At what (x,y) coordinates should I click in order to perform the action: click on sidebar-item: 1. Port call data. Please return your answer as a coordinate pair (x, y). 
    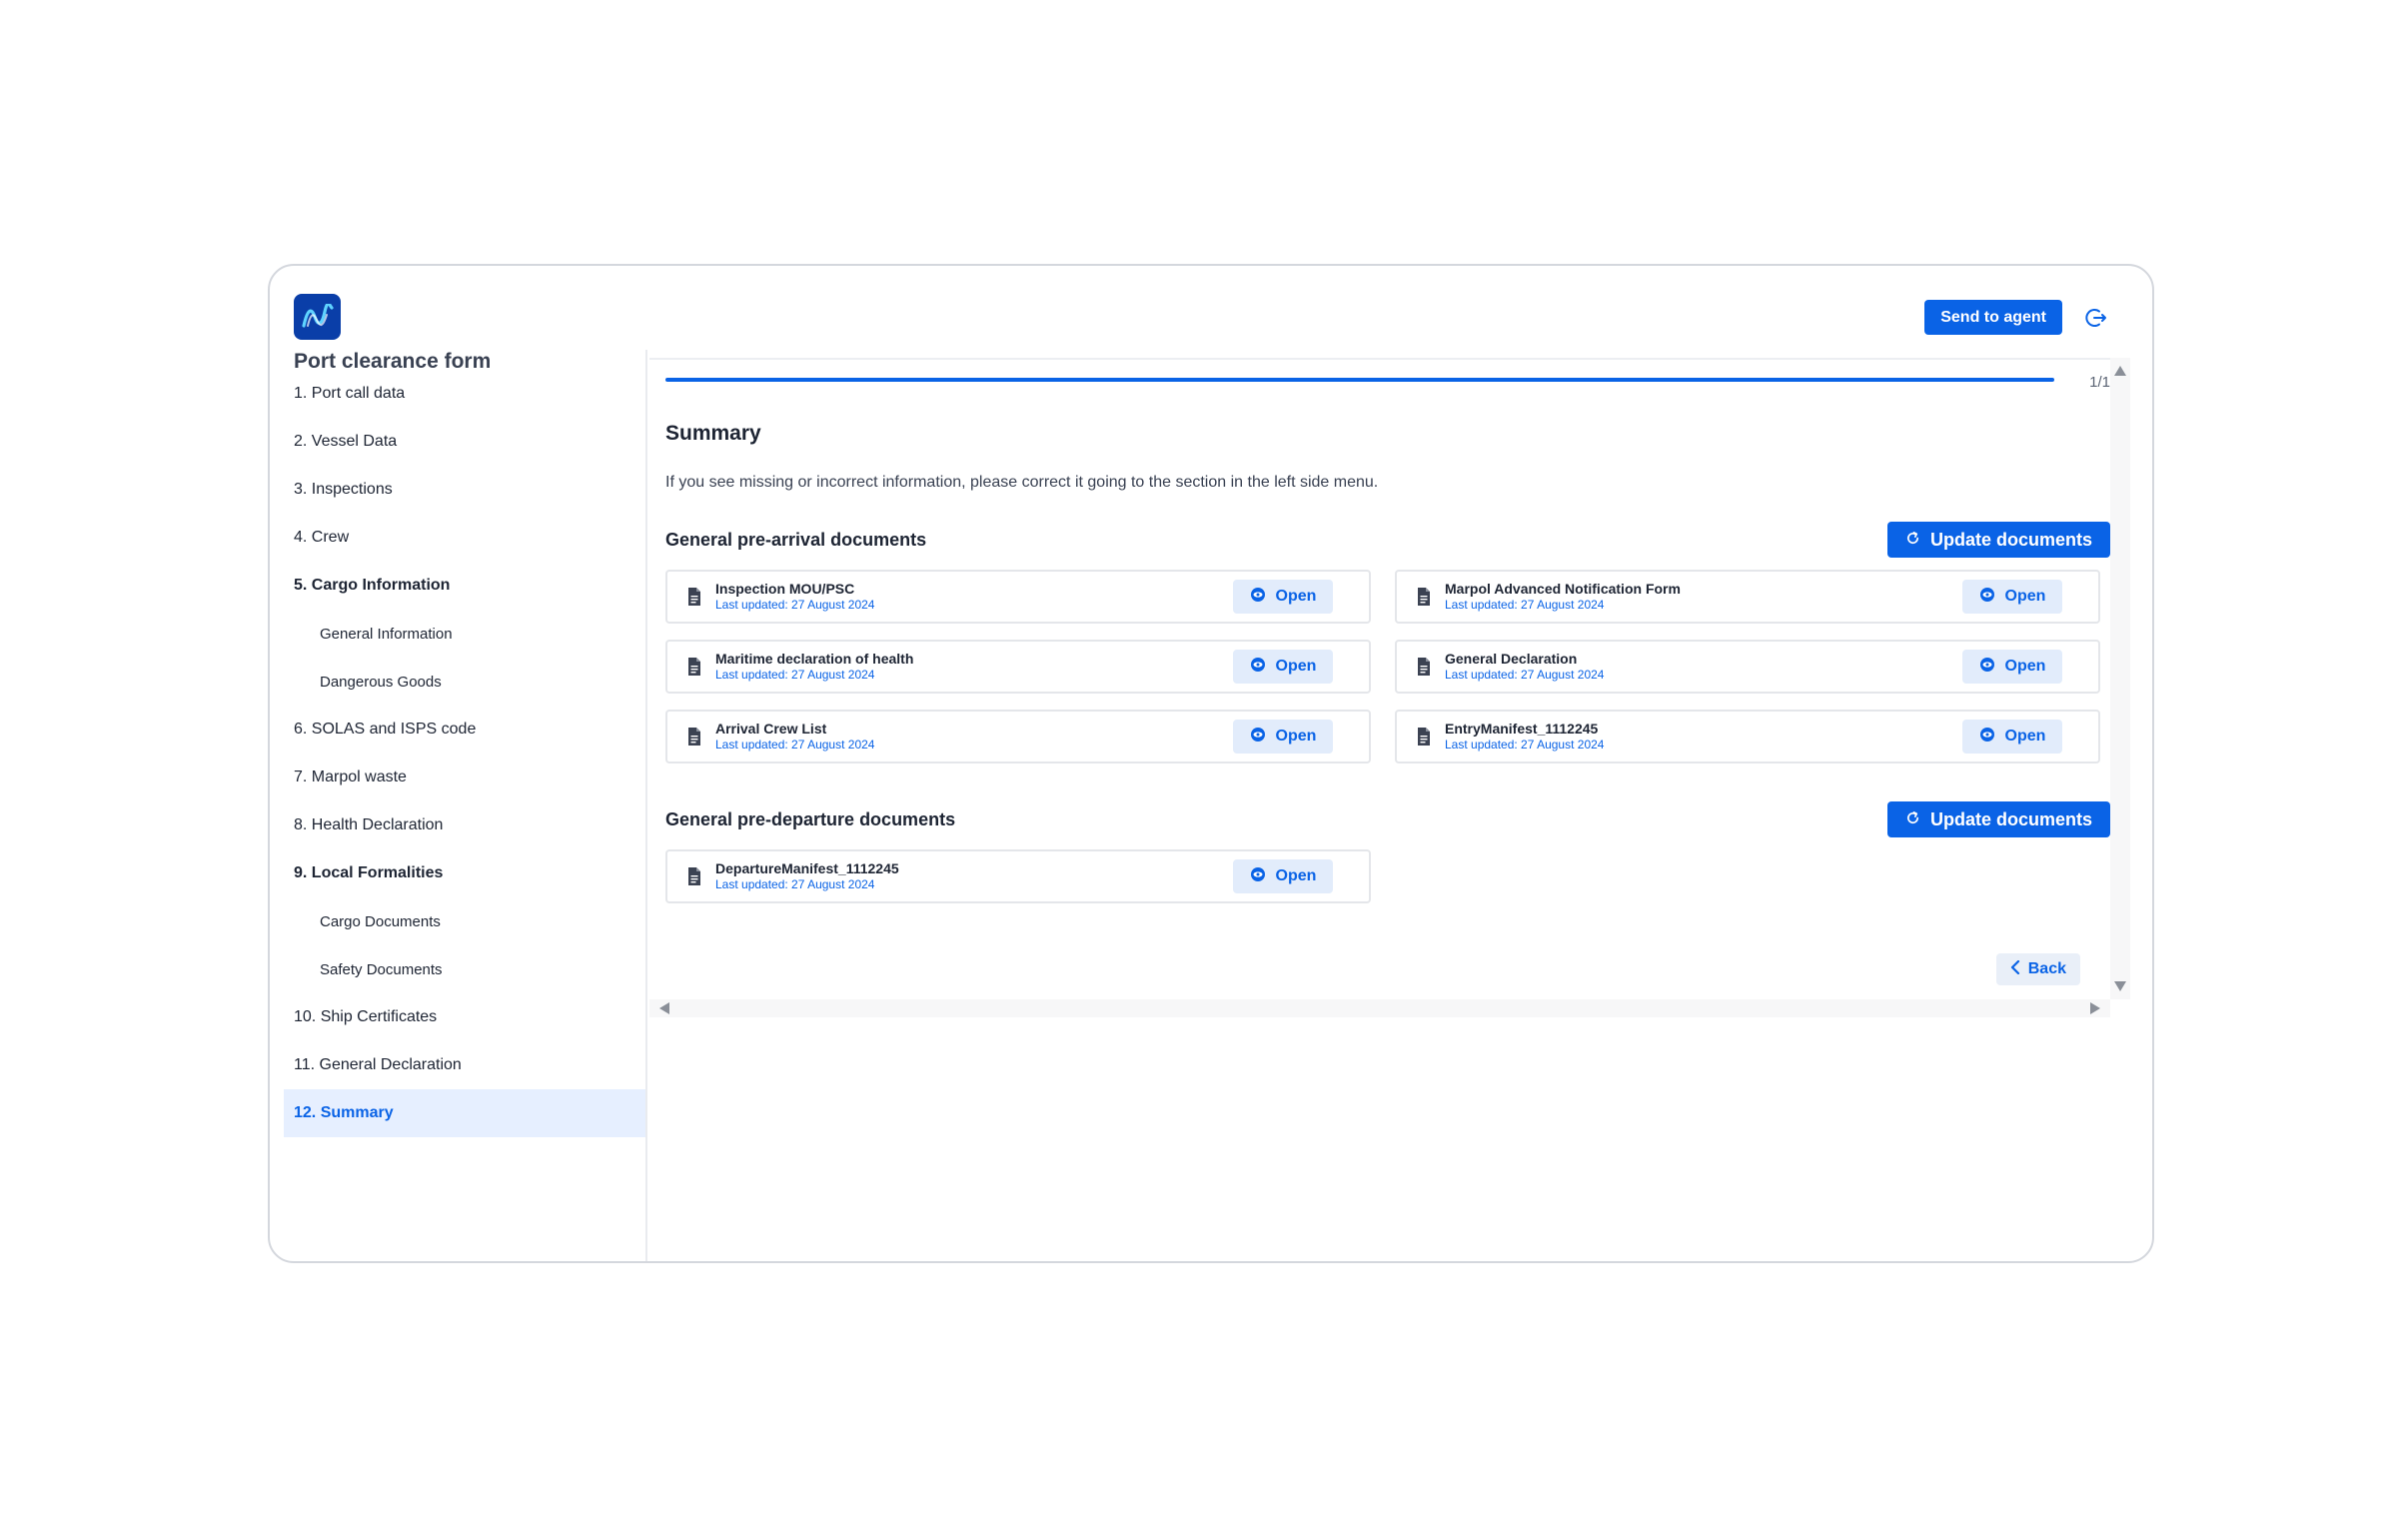
    Looking at the image, I should click on (464, 394).